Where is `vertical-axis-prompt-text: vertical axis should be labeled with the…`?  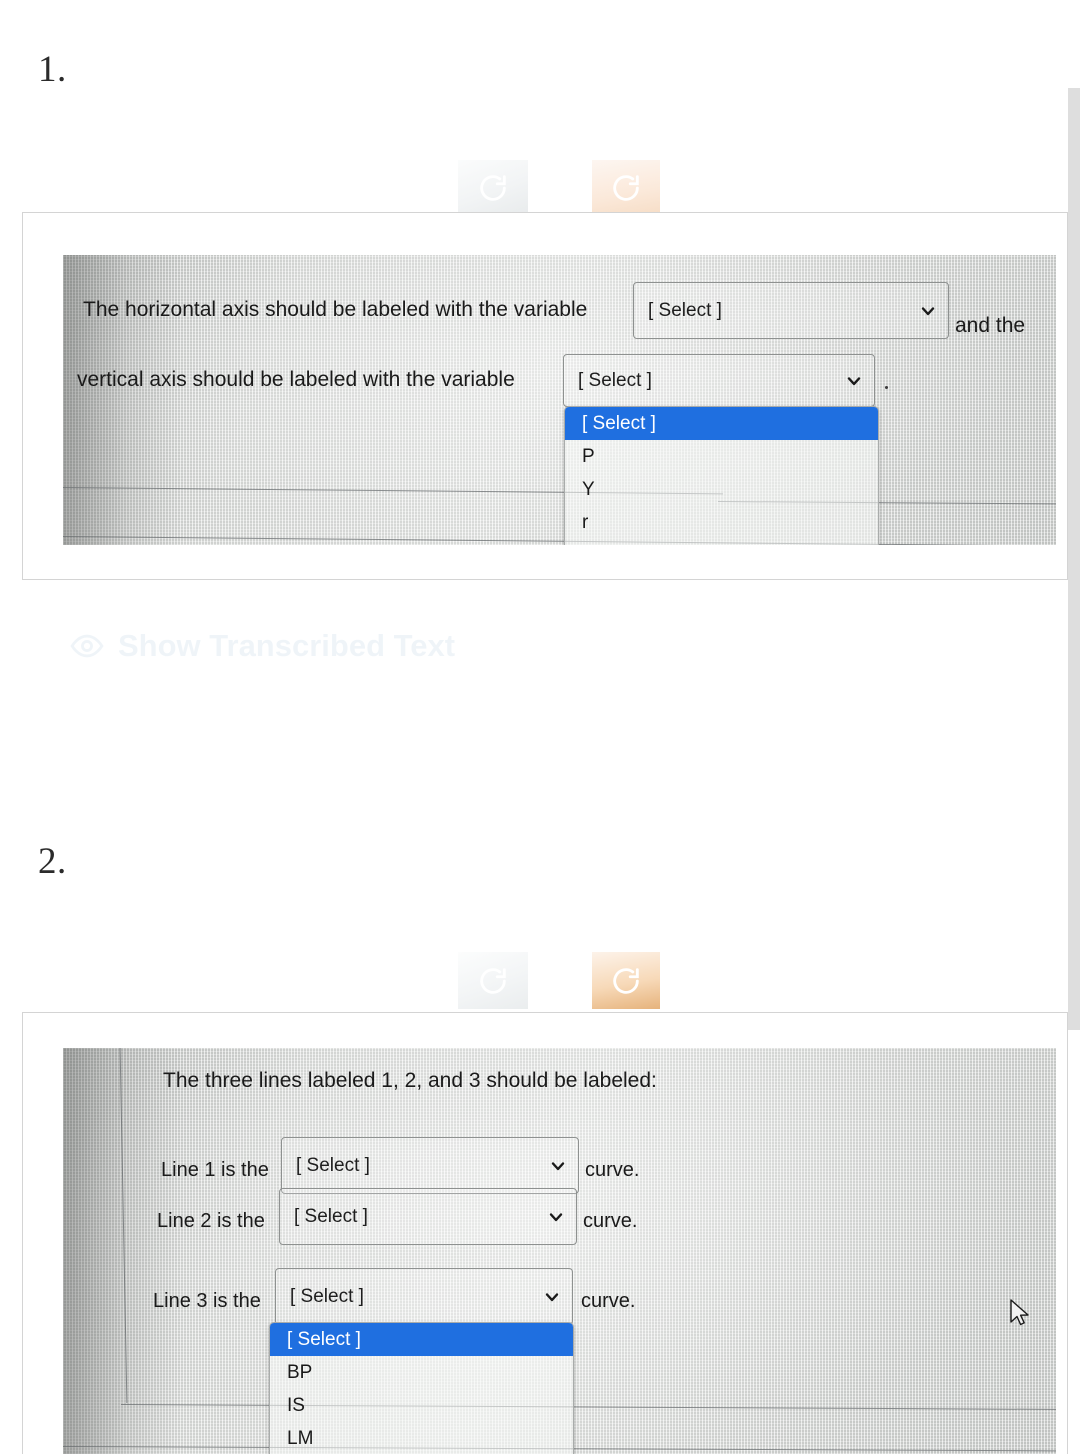 vertical-axis-prompt-text: vertical axis should be labeled with the… is located at coordinates (296, 379).